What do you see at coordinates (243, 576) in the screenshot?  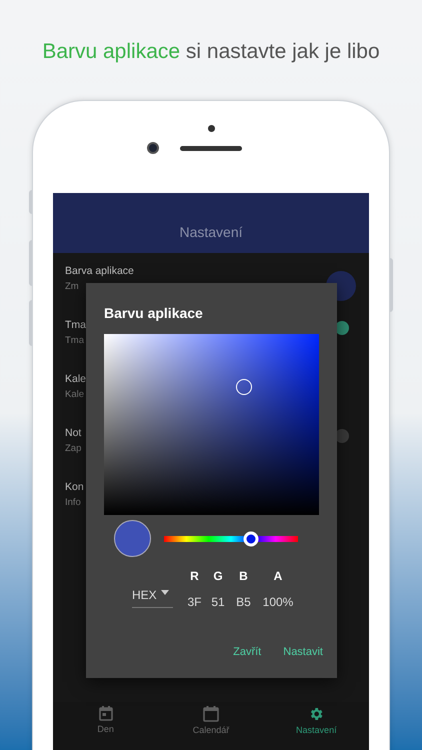 I see `channel-label: B` at bounding box center [243, 576].